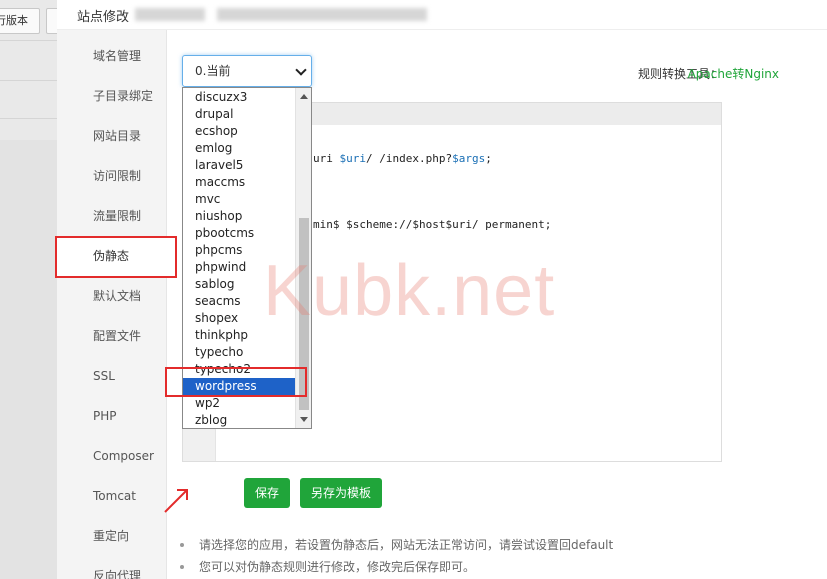 This screenshot has width=827, height=579. Describe the element at coordinates (112, 416) in the screenshot. I see `sidebar-item-php: PHP` at that location.